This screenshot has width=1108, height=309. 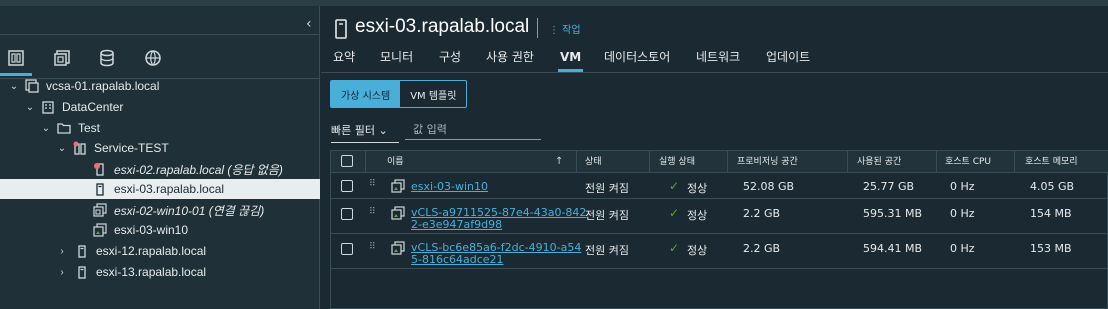 What do you see at coordinates (718, 59) in the screenshot?
I see `tab-networks: 네트워크` at bounding box center [718, 59].